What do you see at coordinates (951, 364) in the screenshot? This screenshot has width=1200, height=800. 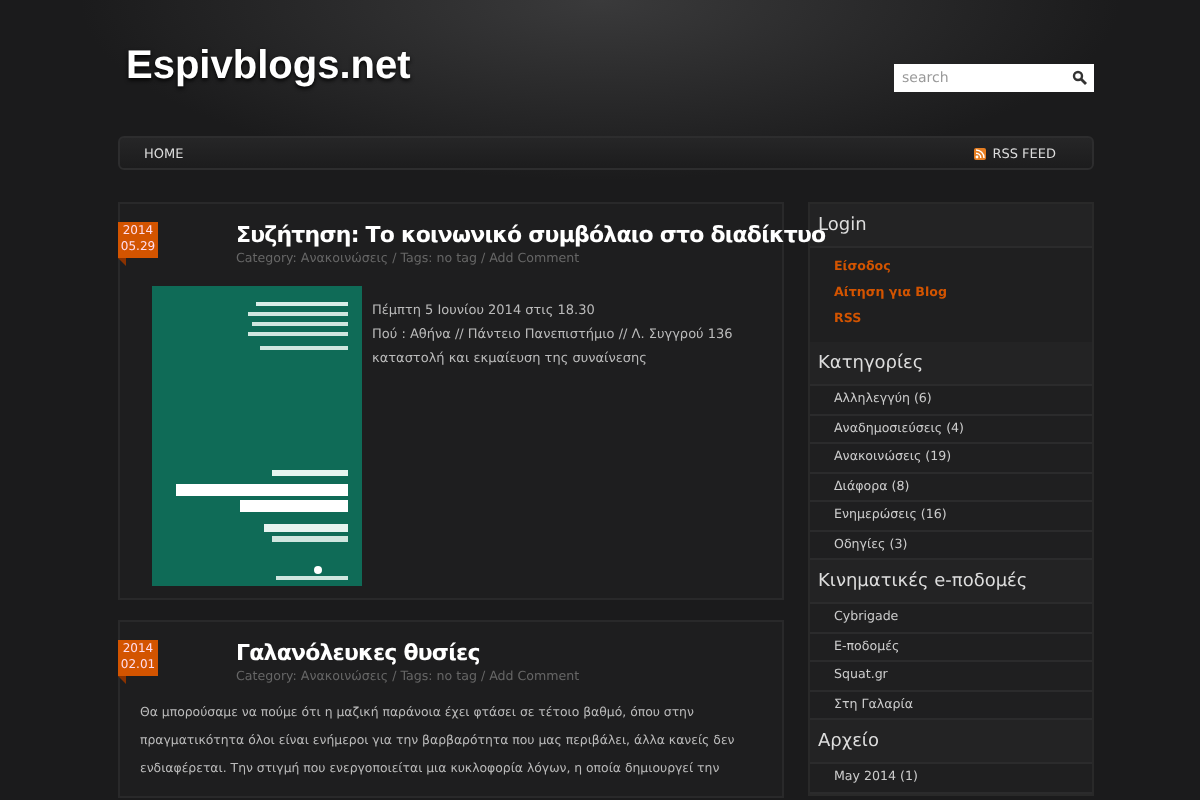 I see `widget-title: Κατηγορίες` at bounding box center [951, 364].